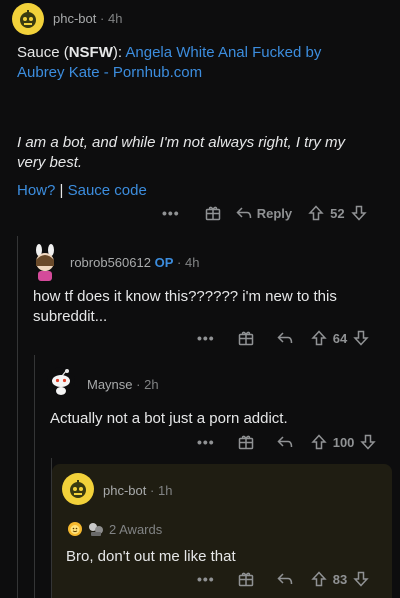 This screenshot has height=598, width=400. What do you see at coordinates (96, 529) in the screenshot?
I see `helpful-award-icon` at bounding box center [96, 529].